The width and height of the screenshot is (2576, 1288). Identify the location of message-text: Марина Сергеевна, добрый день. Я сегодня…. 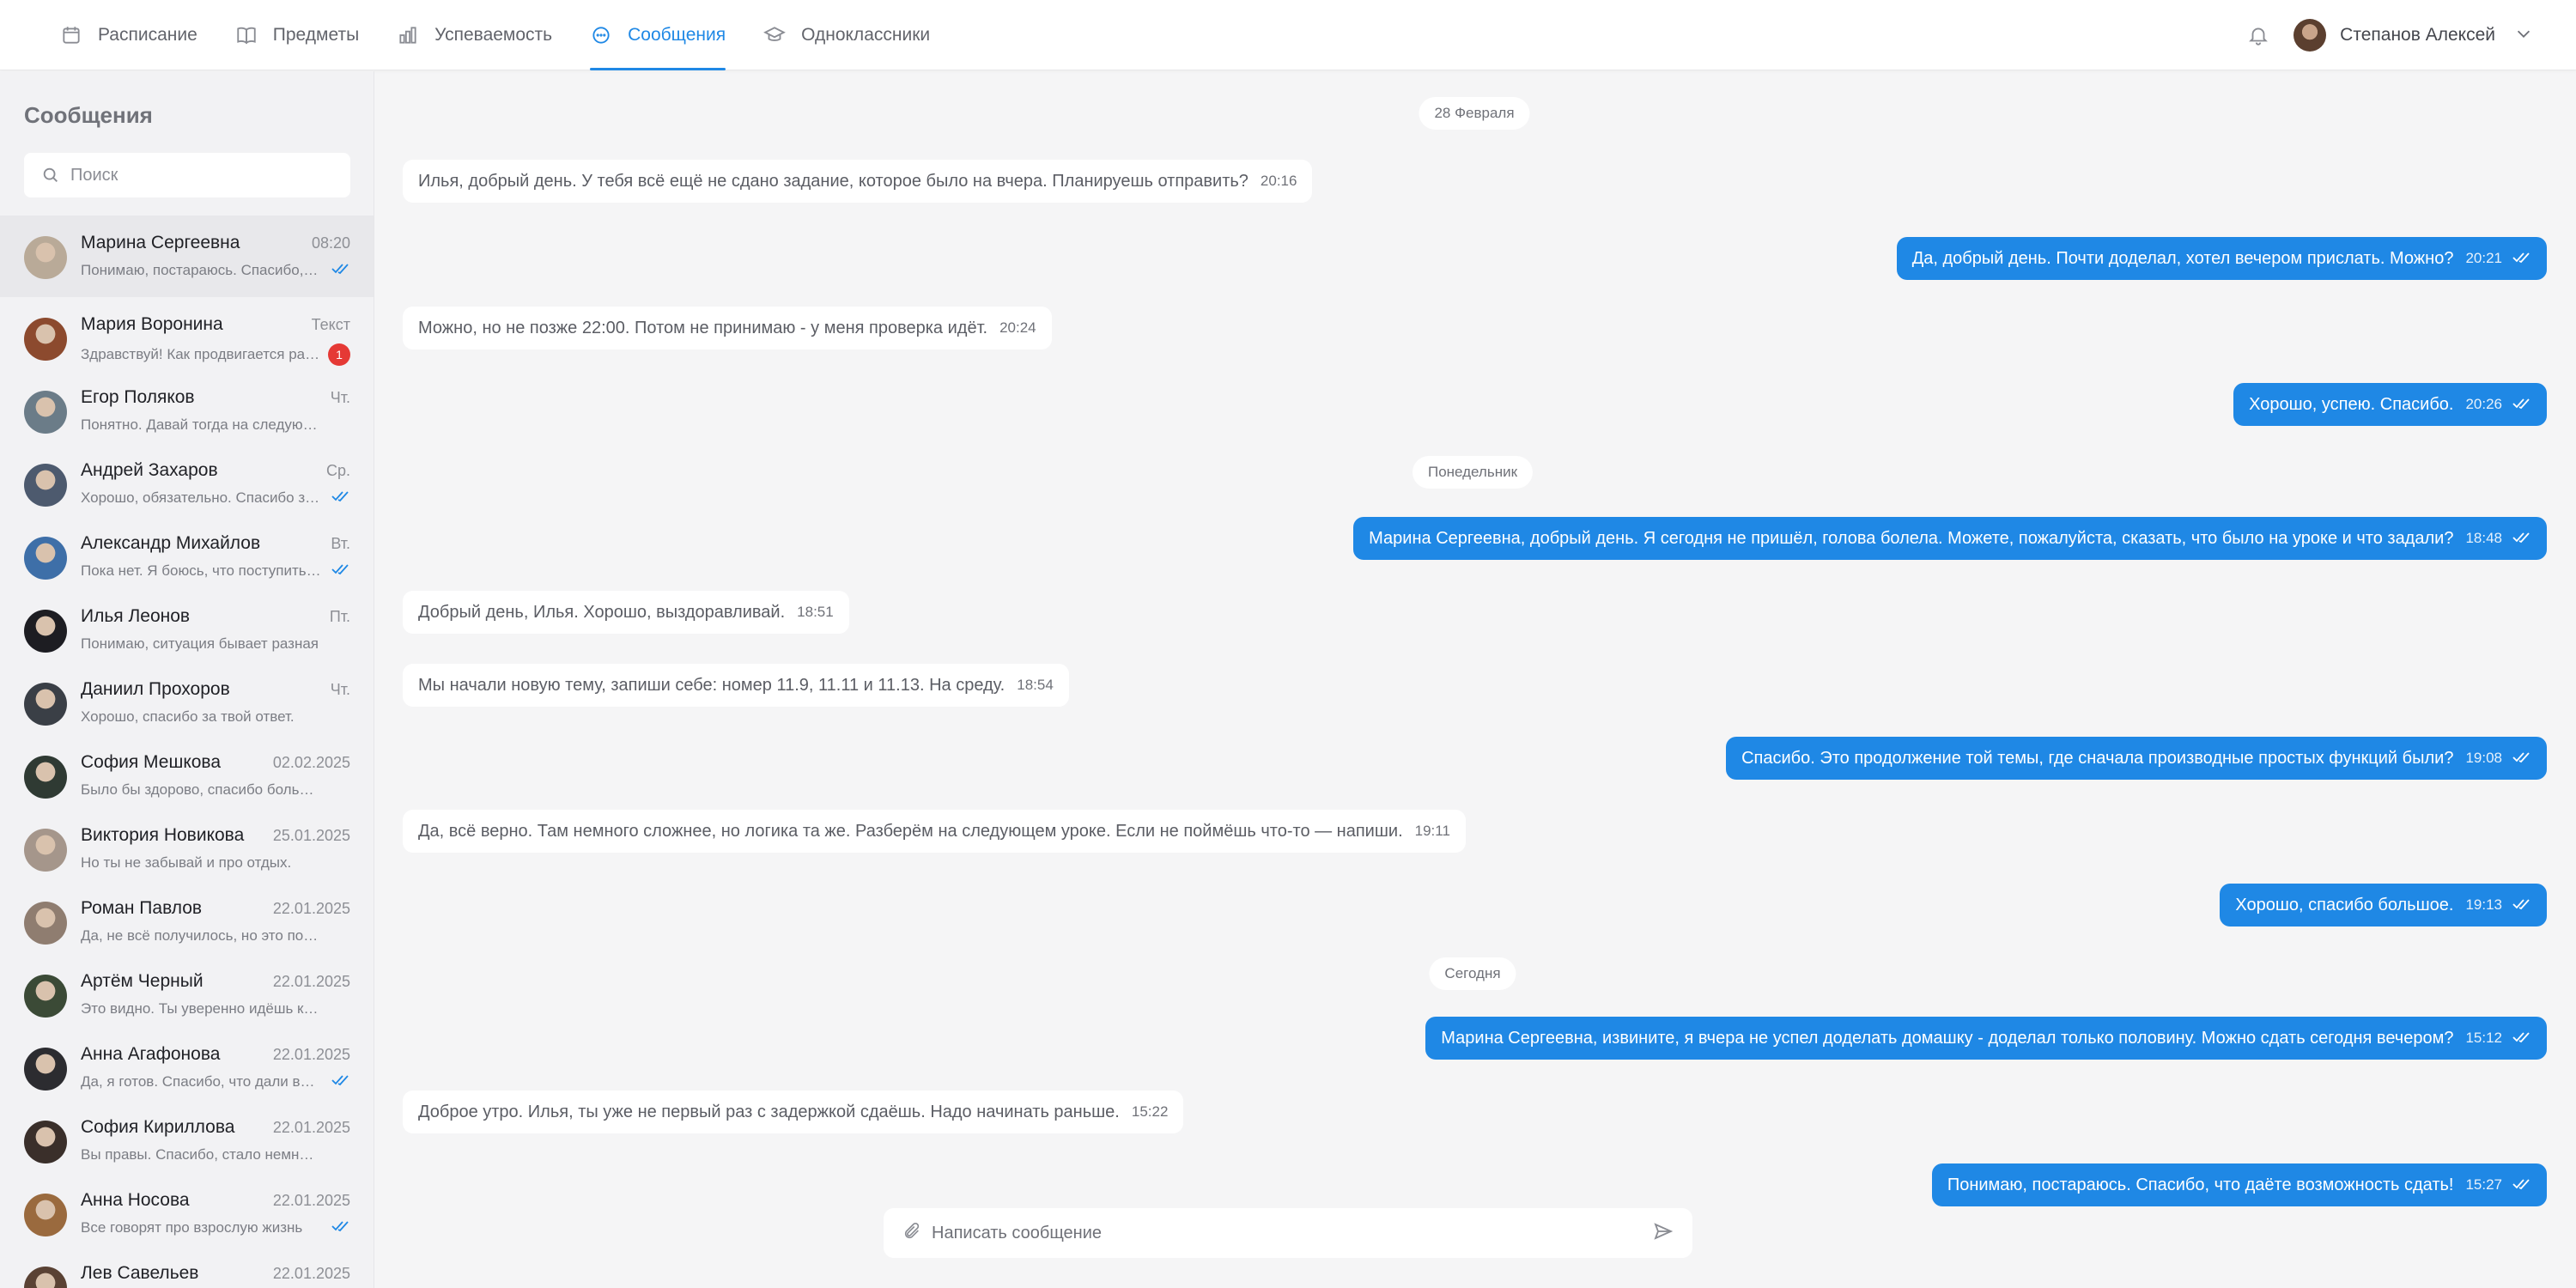
(1911, 538).